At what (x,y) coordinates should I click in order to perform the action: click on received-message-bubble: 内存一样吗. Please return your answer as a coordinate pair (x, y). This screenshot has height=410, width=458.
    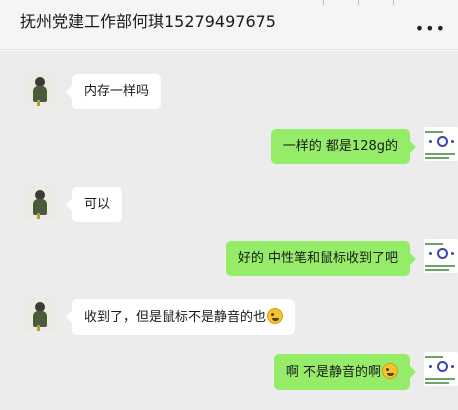
    Looking at the image, I should click on (113, 91).